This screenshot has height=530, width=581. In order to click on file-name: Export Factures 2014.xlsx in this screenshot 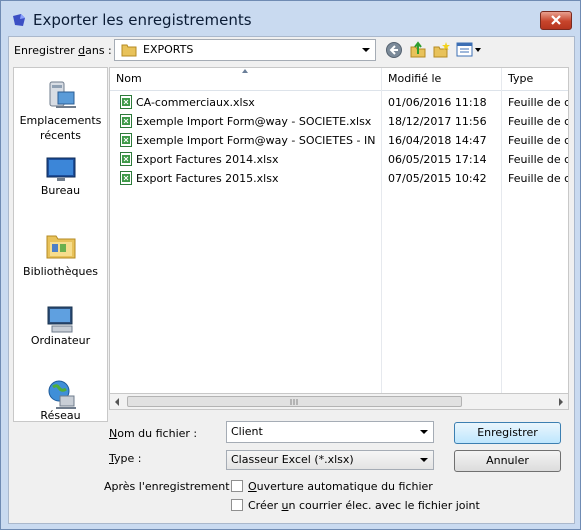, I will do `click(207, 159)`.